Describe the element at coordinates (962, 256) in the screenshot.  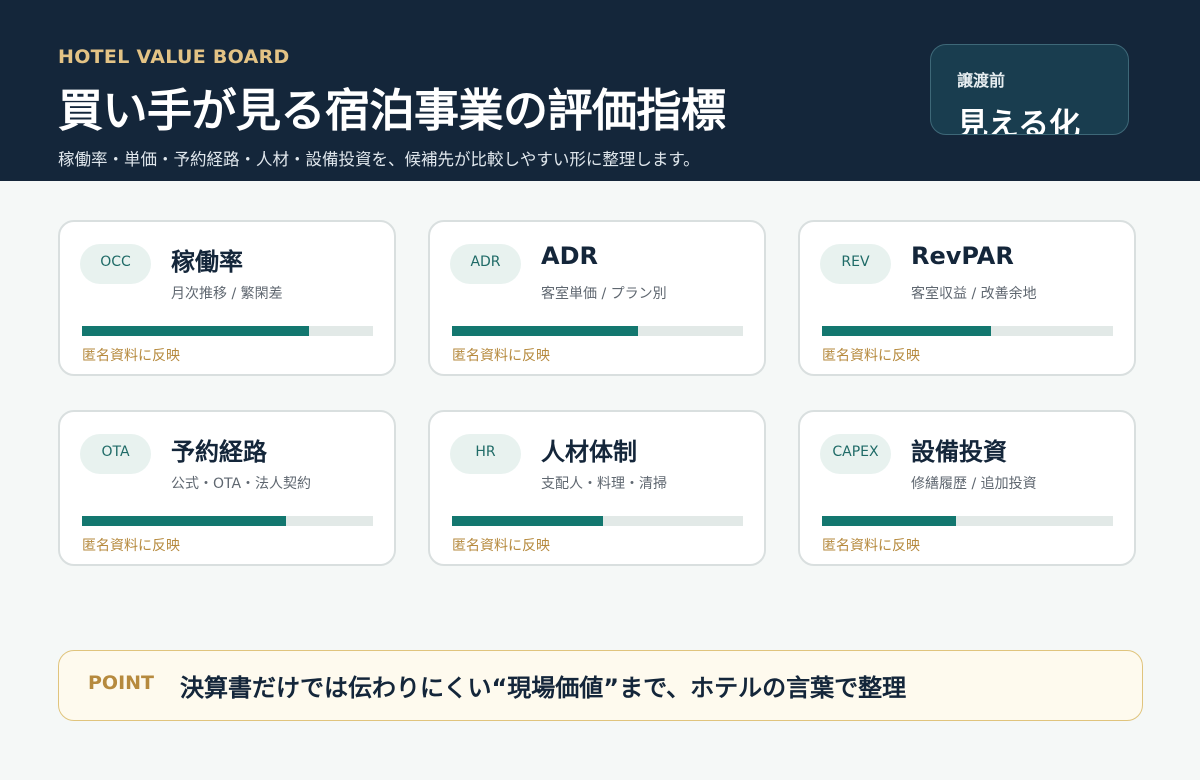
I see `metric-title: RevPAR` at that location.